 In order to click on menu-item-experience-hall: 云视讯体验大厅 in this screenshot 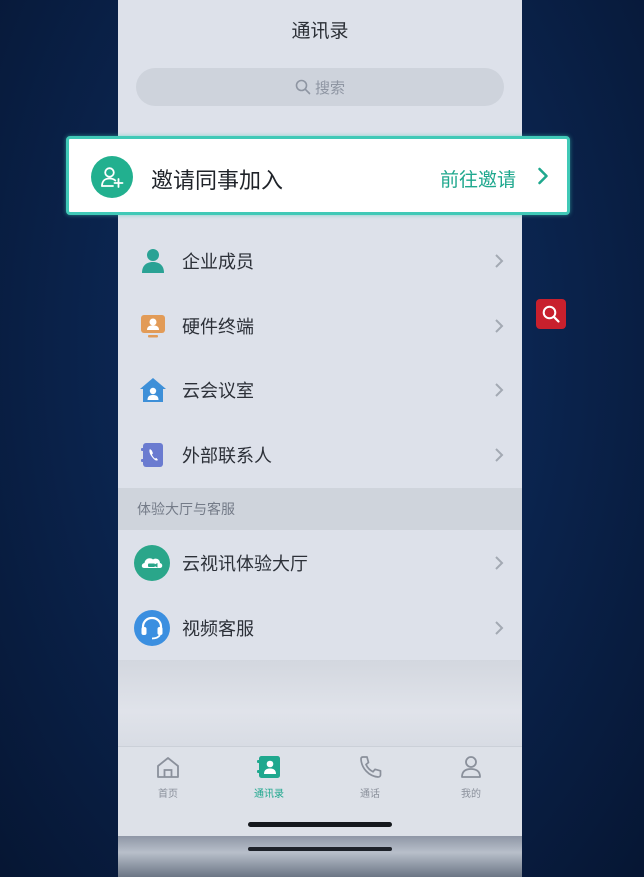, I will do `click(320, 563)`.